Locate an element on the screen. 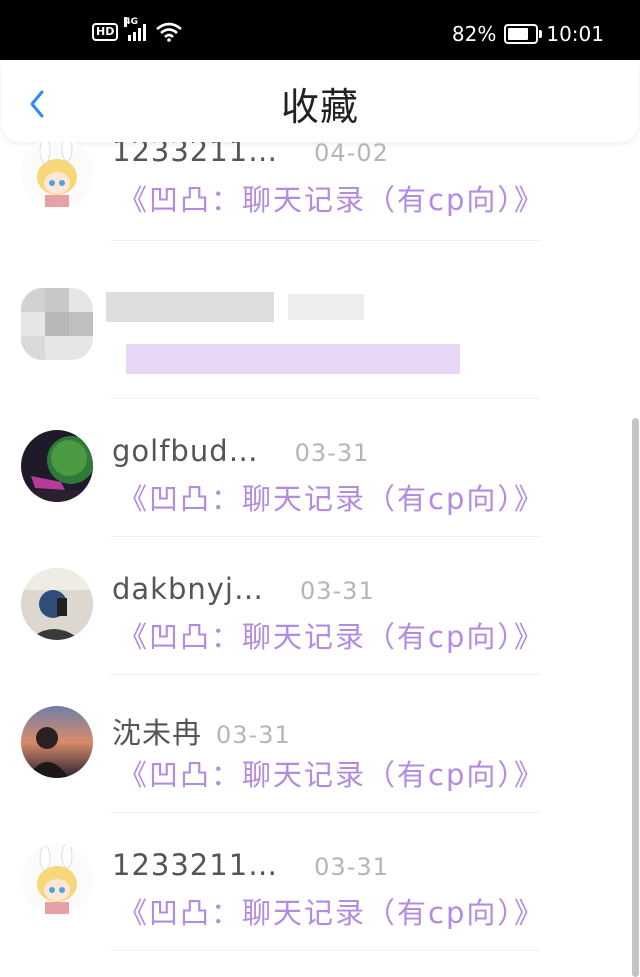 The width and height of the screenshot is (640, 977). green-ball-avatar-icon is located at coordinates (57, 466).